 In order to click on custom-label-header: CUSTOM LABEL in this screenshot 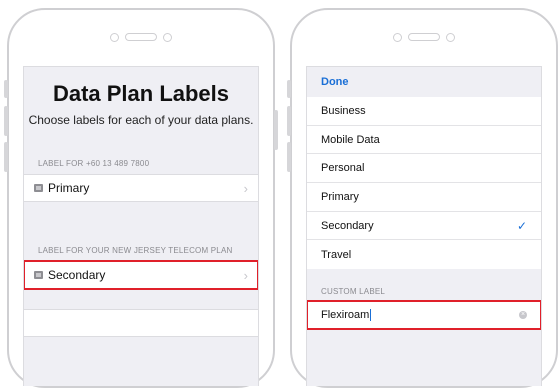, I will do `click(353, 292)`.